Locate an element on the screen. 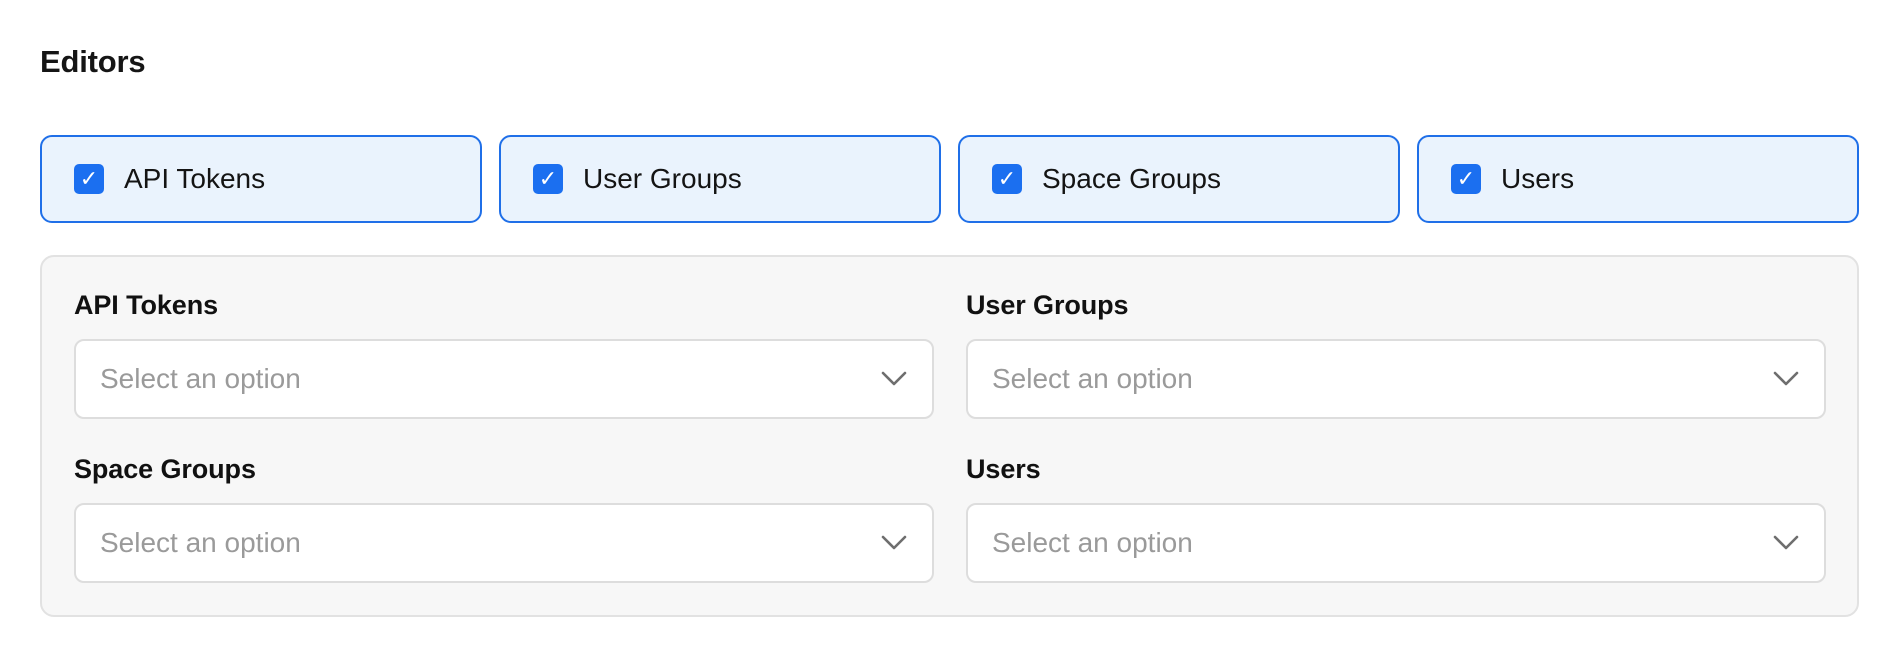  api-tokens-select: Select an option is located at coordinates (504, 379).